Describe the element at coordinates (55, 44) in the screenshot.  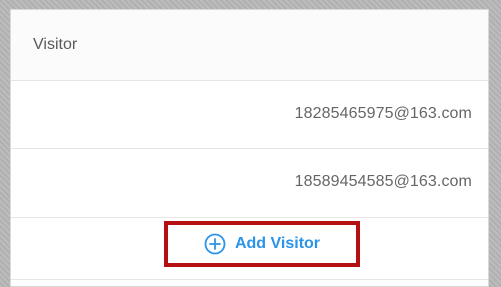
I see `visitor-title: Visitor` at that location.